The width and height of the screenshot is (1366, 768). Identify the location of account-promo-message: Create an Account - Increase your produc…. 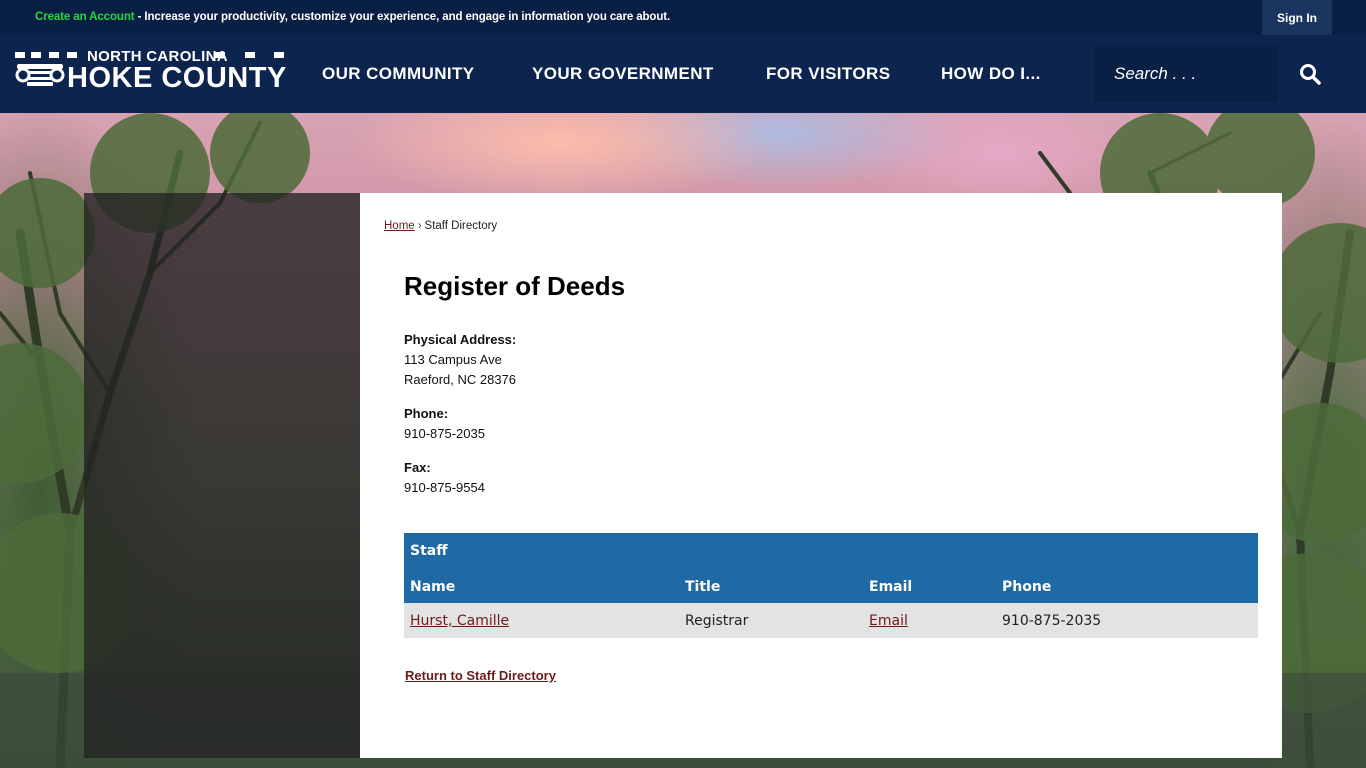
(352, 17).